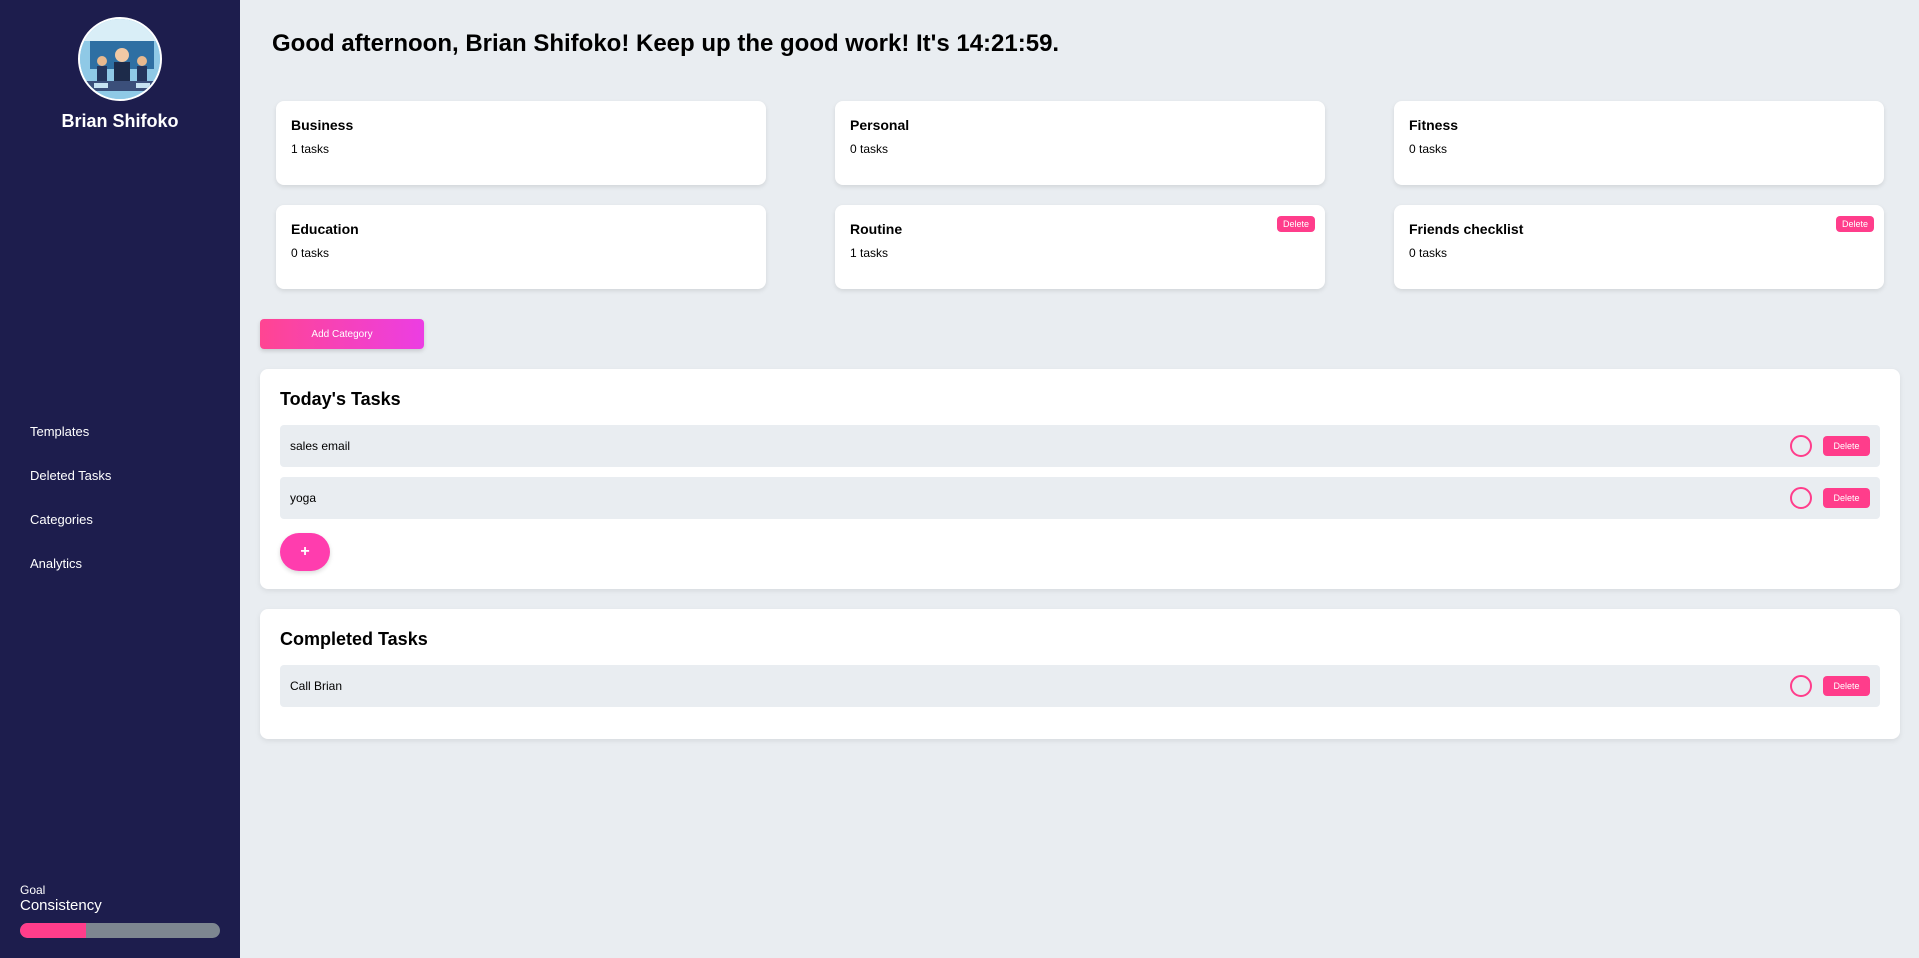  I want to click on task-name: yoga, so click(303, 498).